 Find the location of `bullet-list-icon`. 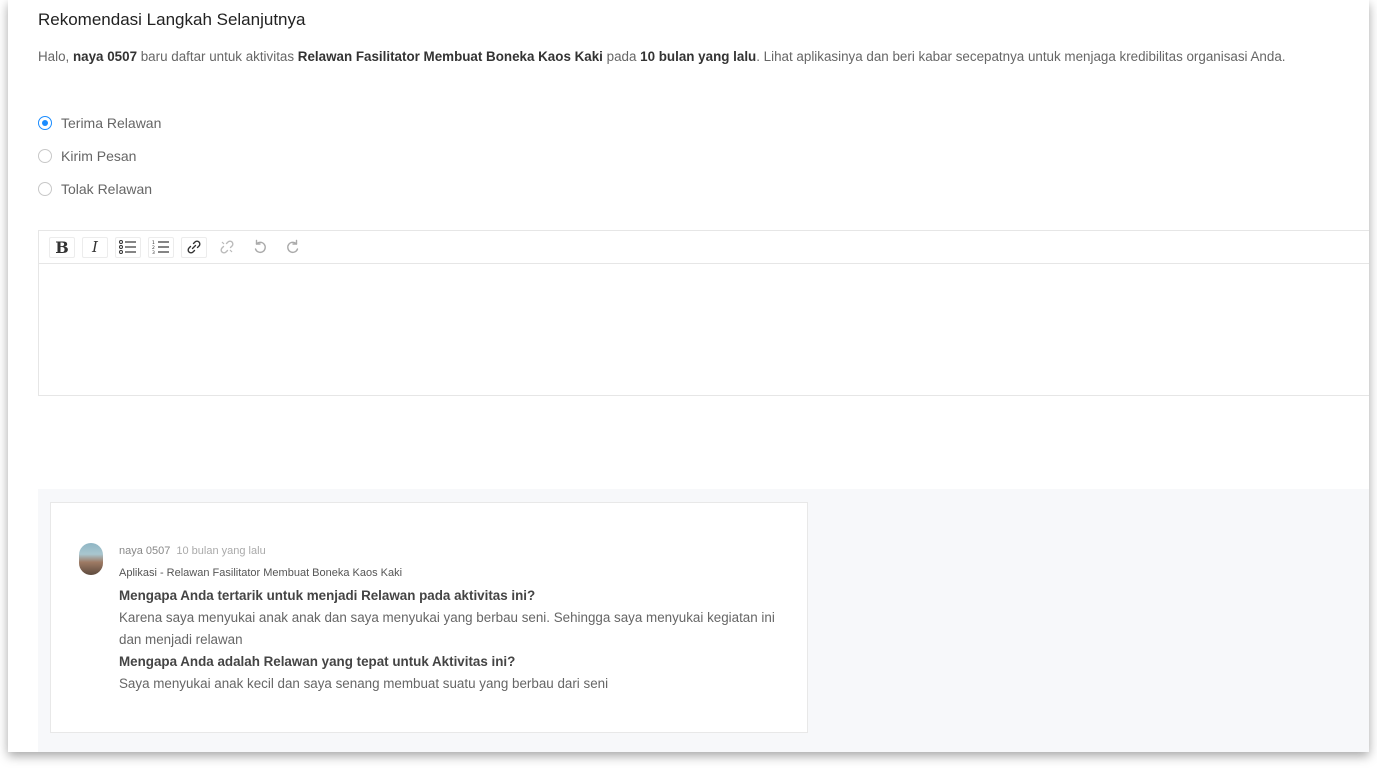

bullet-list-icon is located at coordinates (127, 247).